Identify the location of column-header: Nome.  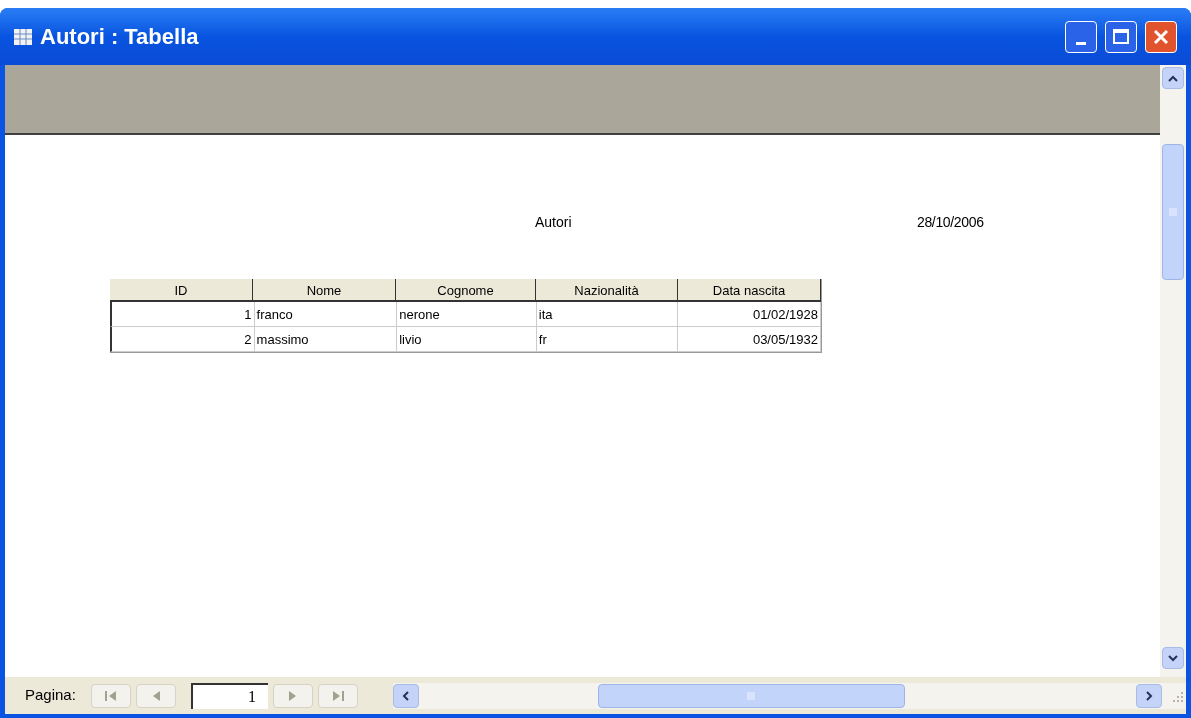
(324, 289).